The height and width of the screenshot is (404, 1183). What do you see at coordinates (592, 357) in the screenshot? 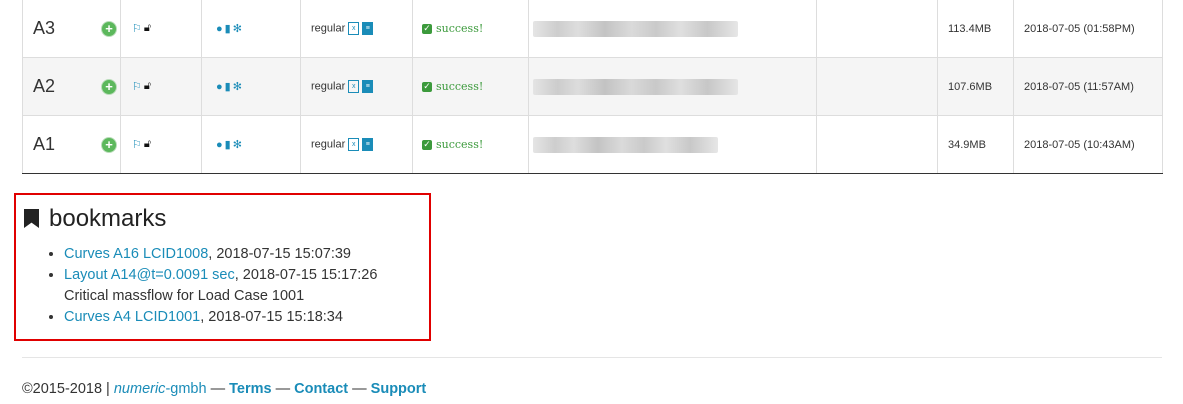
I see `footer-divider` at bounding box center [592, 357].